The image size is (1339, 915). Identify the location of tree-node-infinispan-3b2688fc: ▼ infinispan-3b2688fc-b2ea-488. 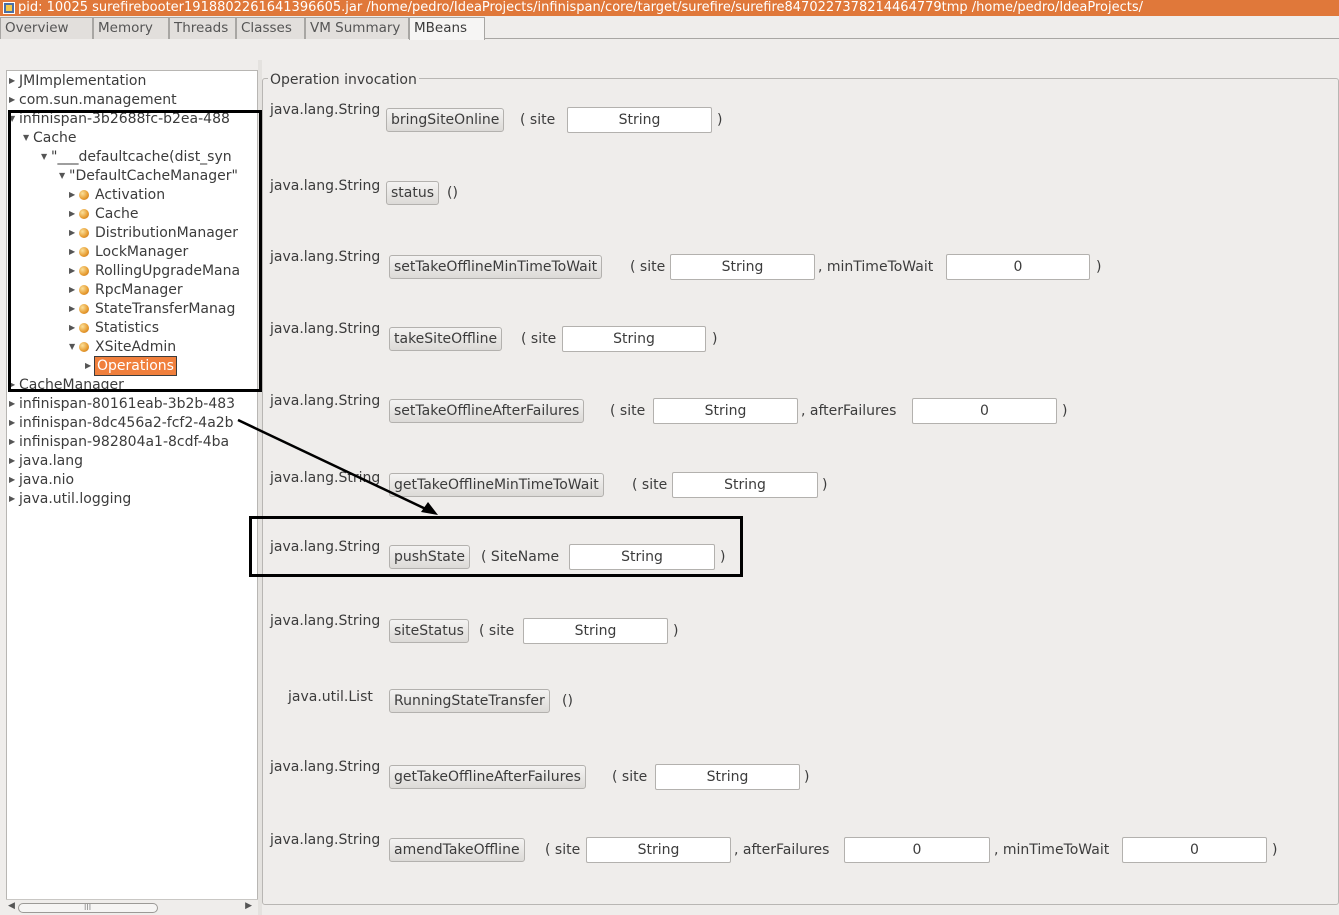
(119, 119).